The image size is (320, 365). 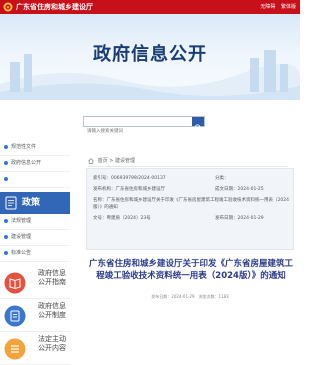 What do you see at coordinates (52, 339) in the screenshot?
I see `label-line: 法定主动` at bounding box center [52, 339].